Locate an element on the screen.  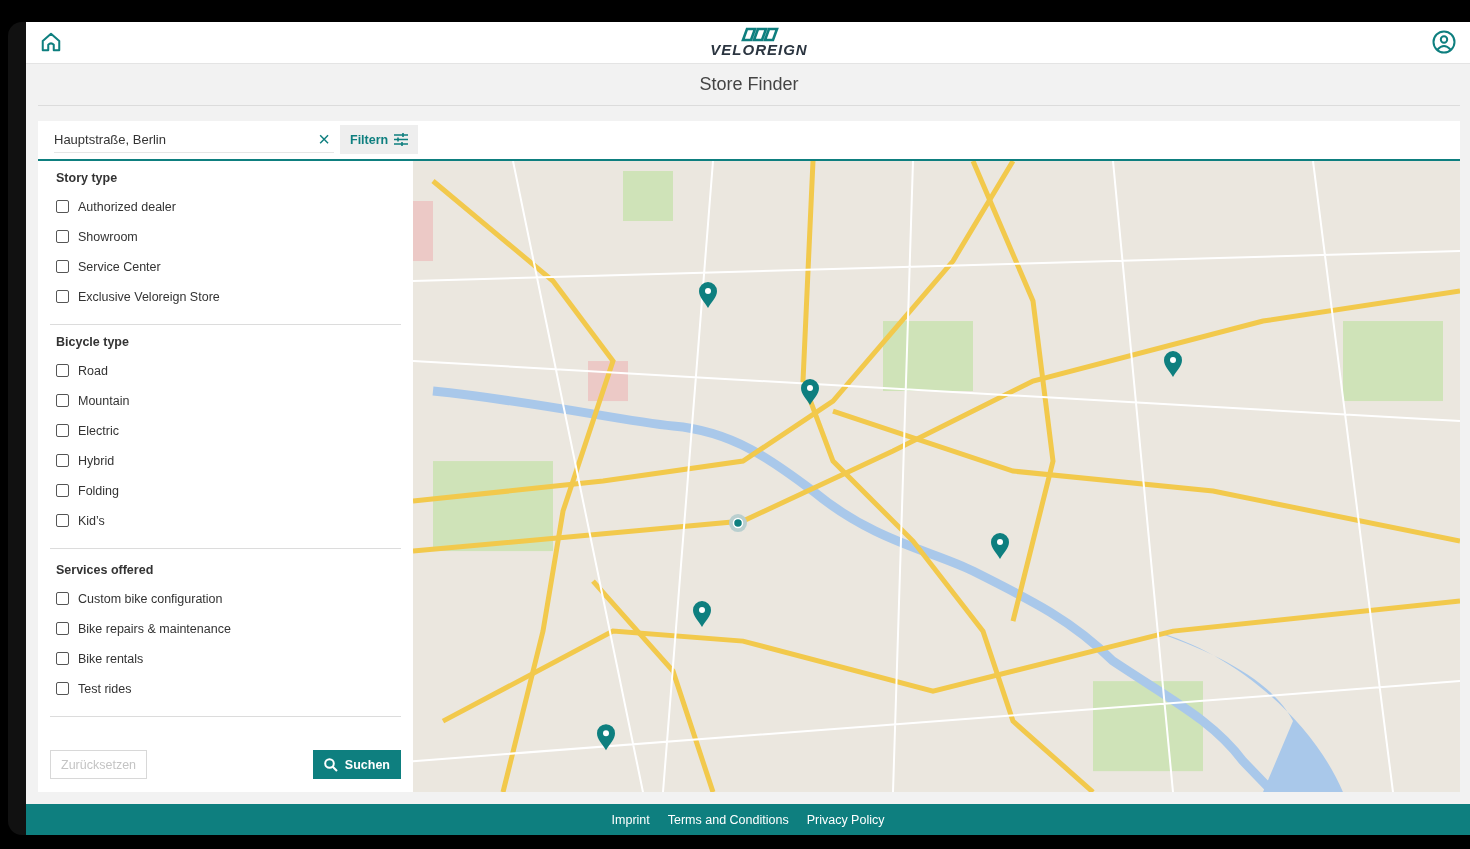
logo-icon is located at coordinates (759, 34).